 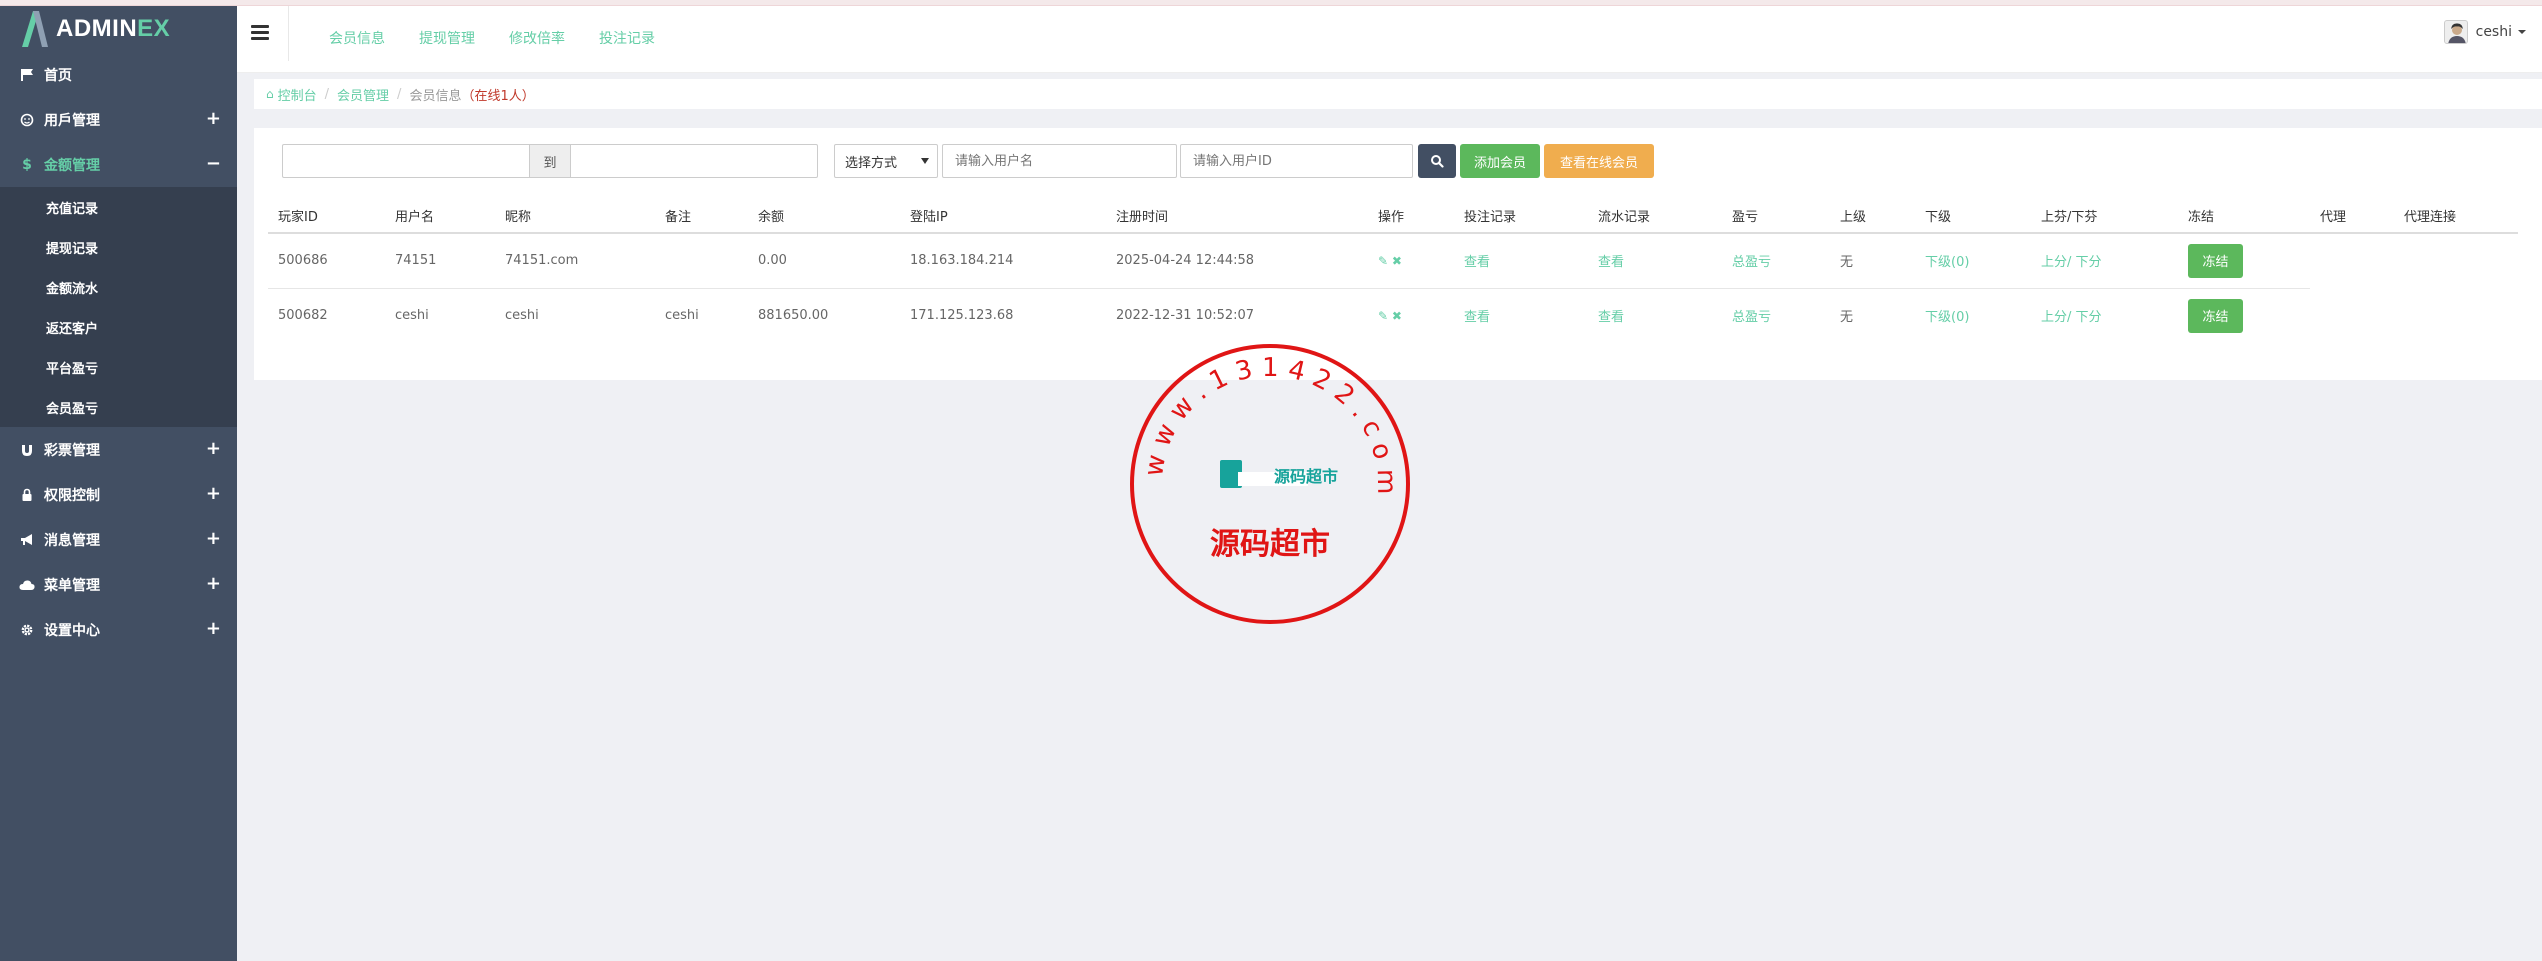 I want to click on stamp-center-text: 源码超市, so click(x=1270, y=544).